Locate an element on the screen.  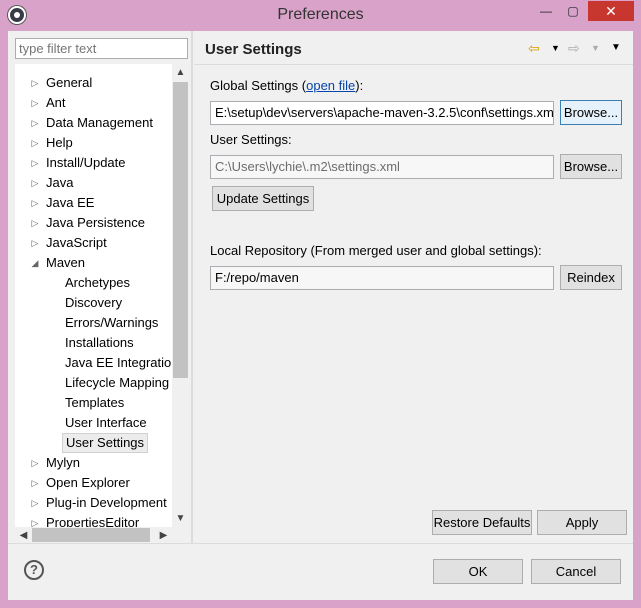
tree-item-label: User Interface is located at coordinates (106, 422).